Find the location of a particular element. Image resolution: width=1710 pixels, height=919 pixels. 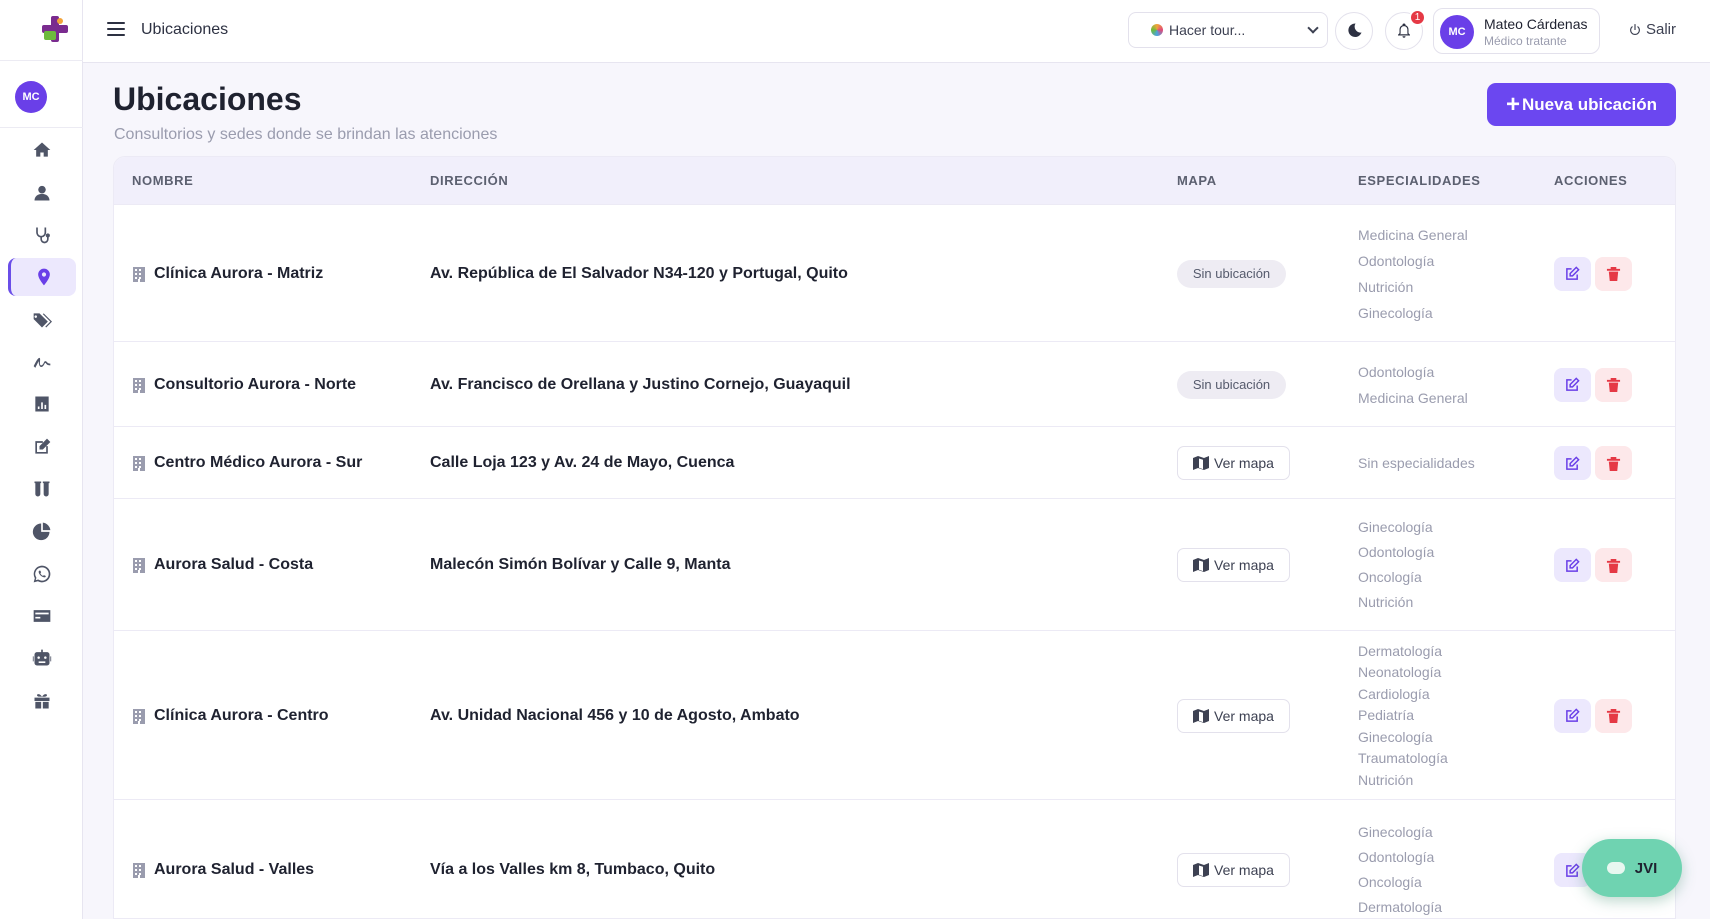

sidebar-item-lab is located at coordinates (42, 489).